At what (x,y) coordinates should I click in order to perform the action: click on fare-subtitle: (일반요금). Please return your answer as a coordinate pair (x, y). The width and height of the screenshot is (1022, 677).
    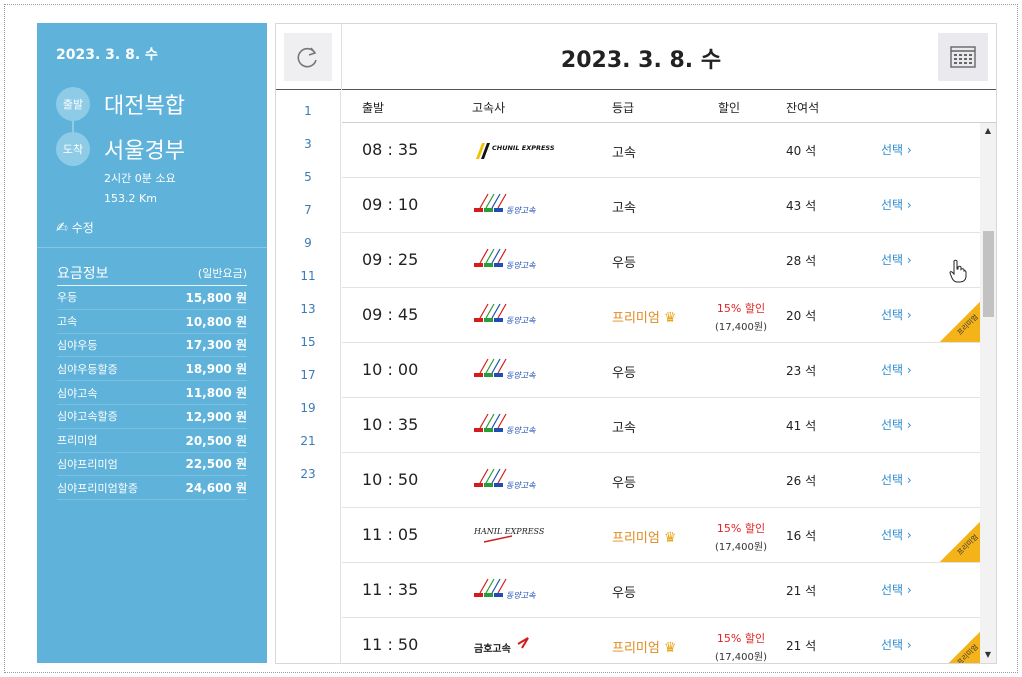
    Looking at the image, I should click on (222, 273).